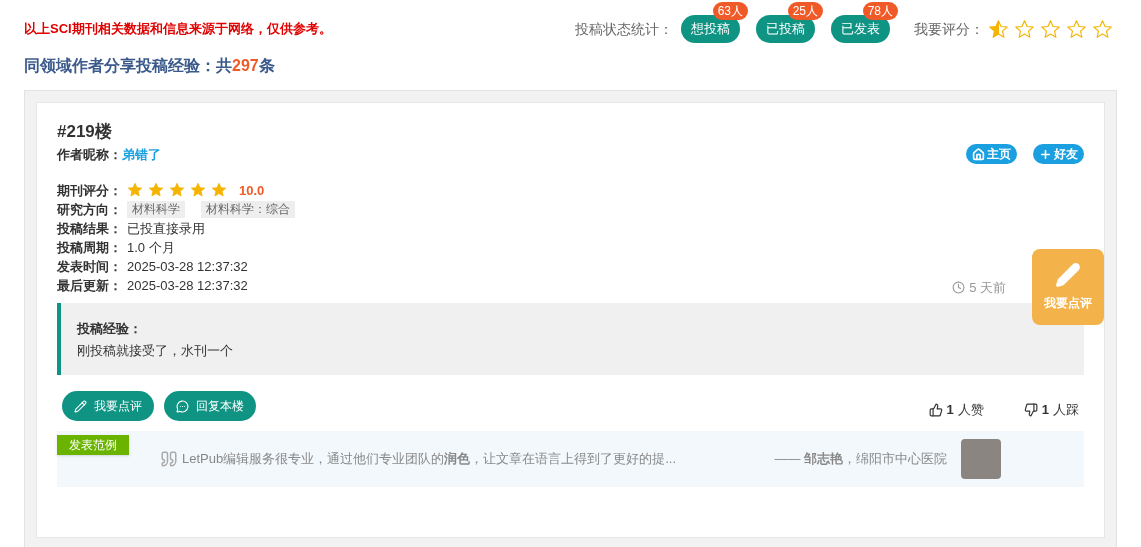 The height and width of the screenshot is (547, 1141). What do you see at coordinates (956, 410) in the screenshot?
I see `like-button: 1 人赞` at bounding box center [956, 410].